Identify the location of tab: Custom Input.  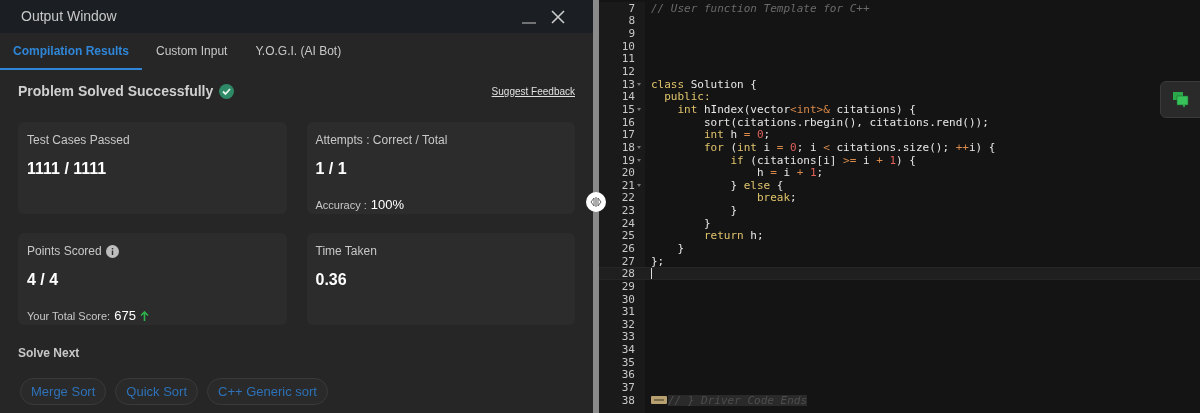
(192, 51).